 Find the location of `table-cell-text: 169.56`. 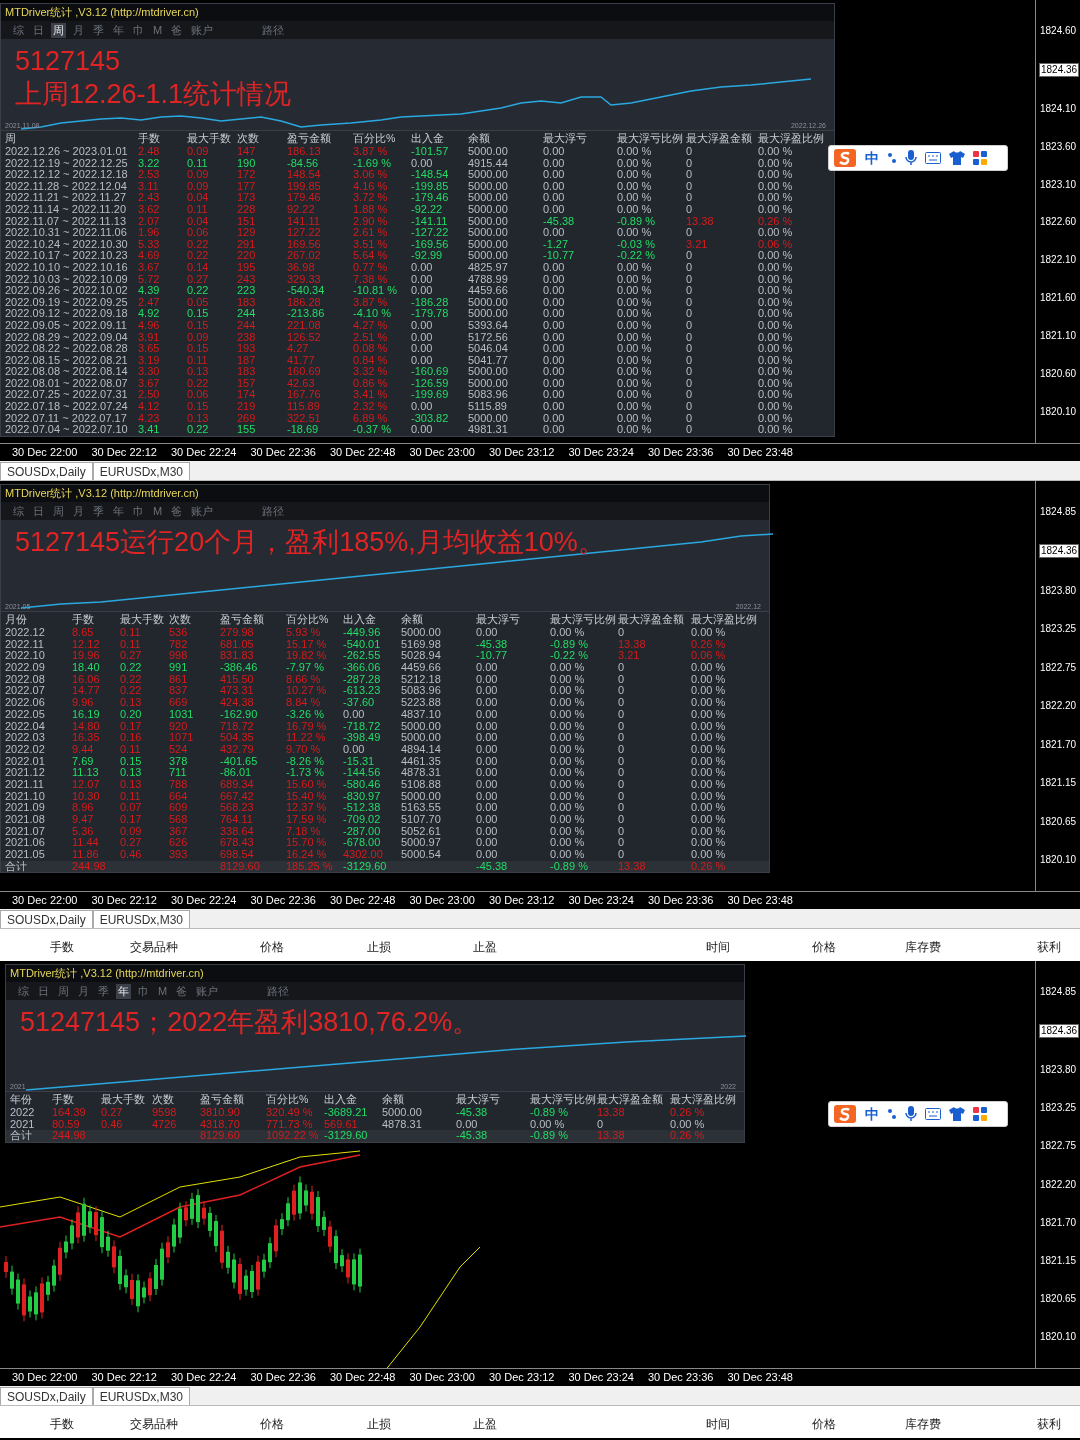

table-cell-text: 169.56 is located at coordinates (304, 244).